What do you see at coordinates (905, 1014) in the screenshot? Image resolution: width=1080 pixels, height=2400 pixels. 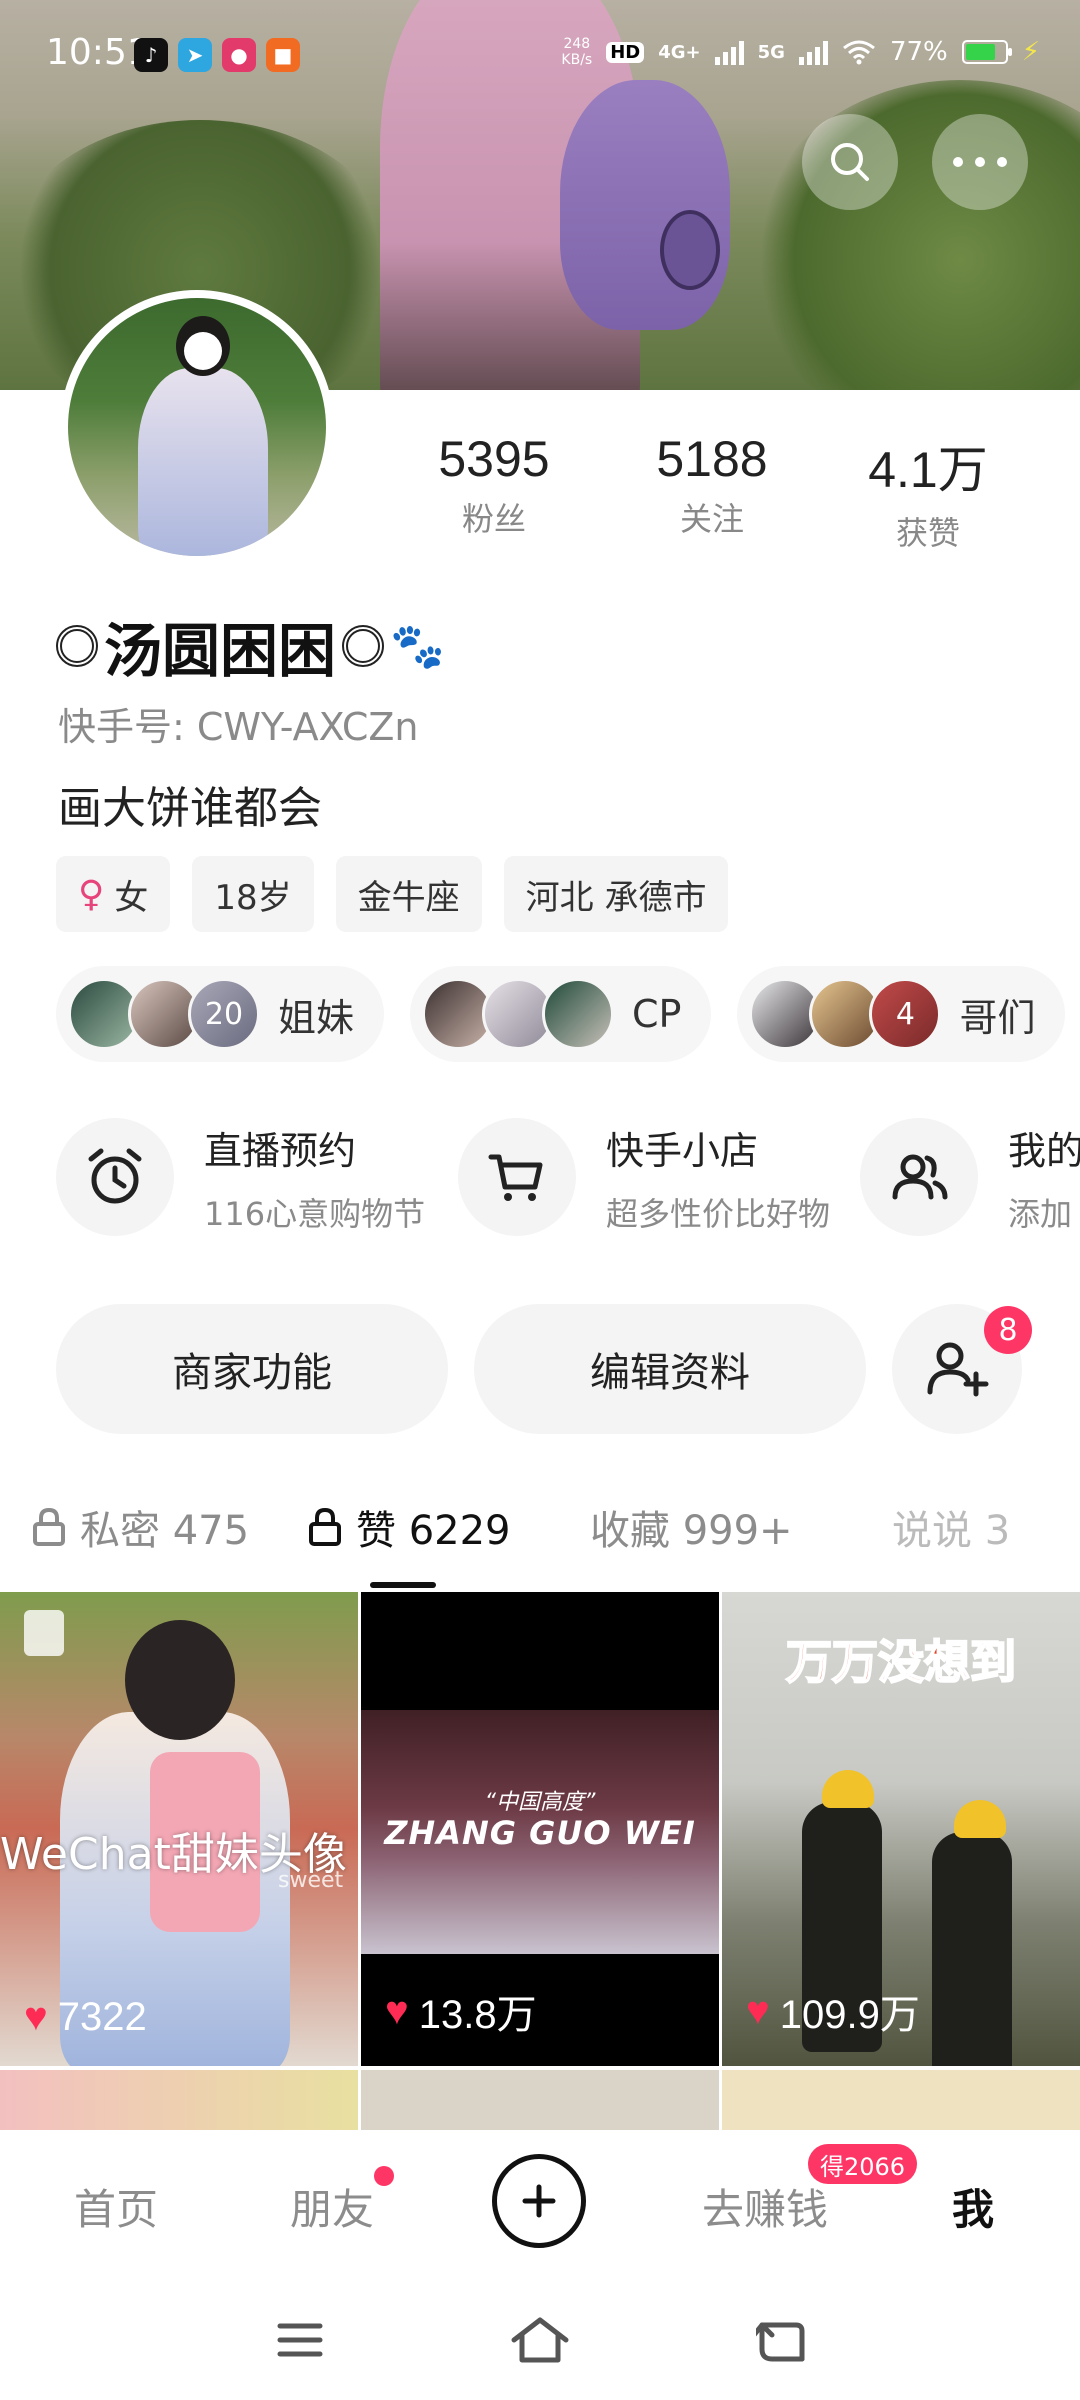 I see `group-count: 4` at bounding box center [905, 1014].